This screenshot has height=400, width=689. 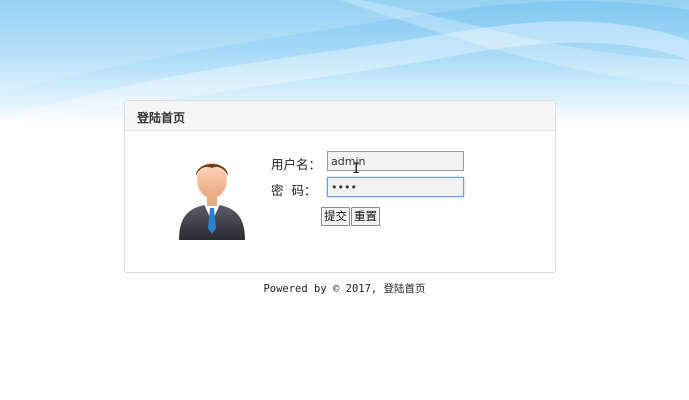 I want to click on submit-button: 提交, so click(x=335, y=216).